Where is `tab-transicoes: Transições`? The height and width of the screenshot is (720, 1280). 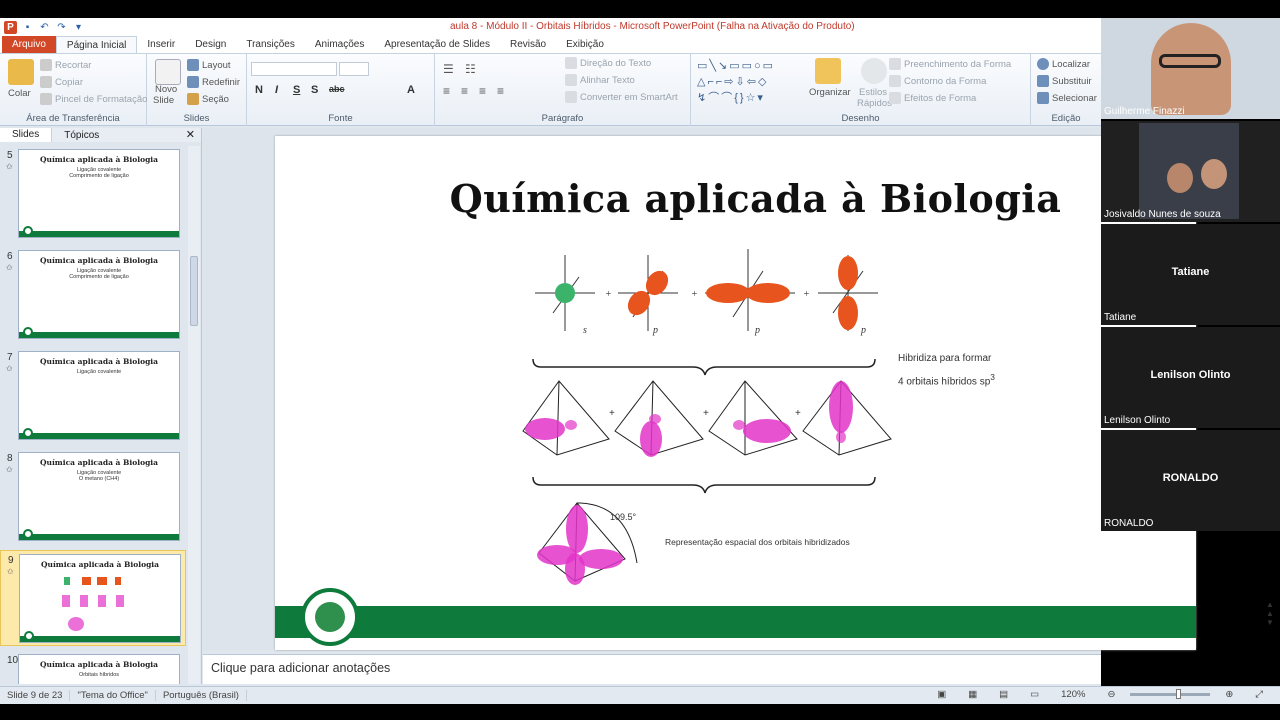 tab-transicoes: Transições is located at coordinates (270, 44).